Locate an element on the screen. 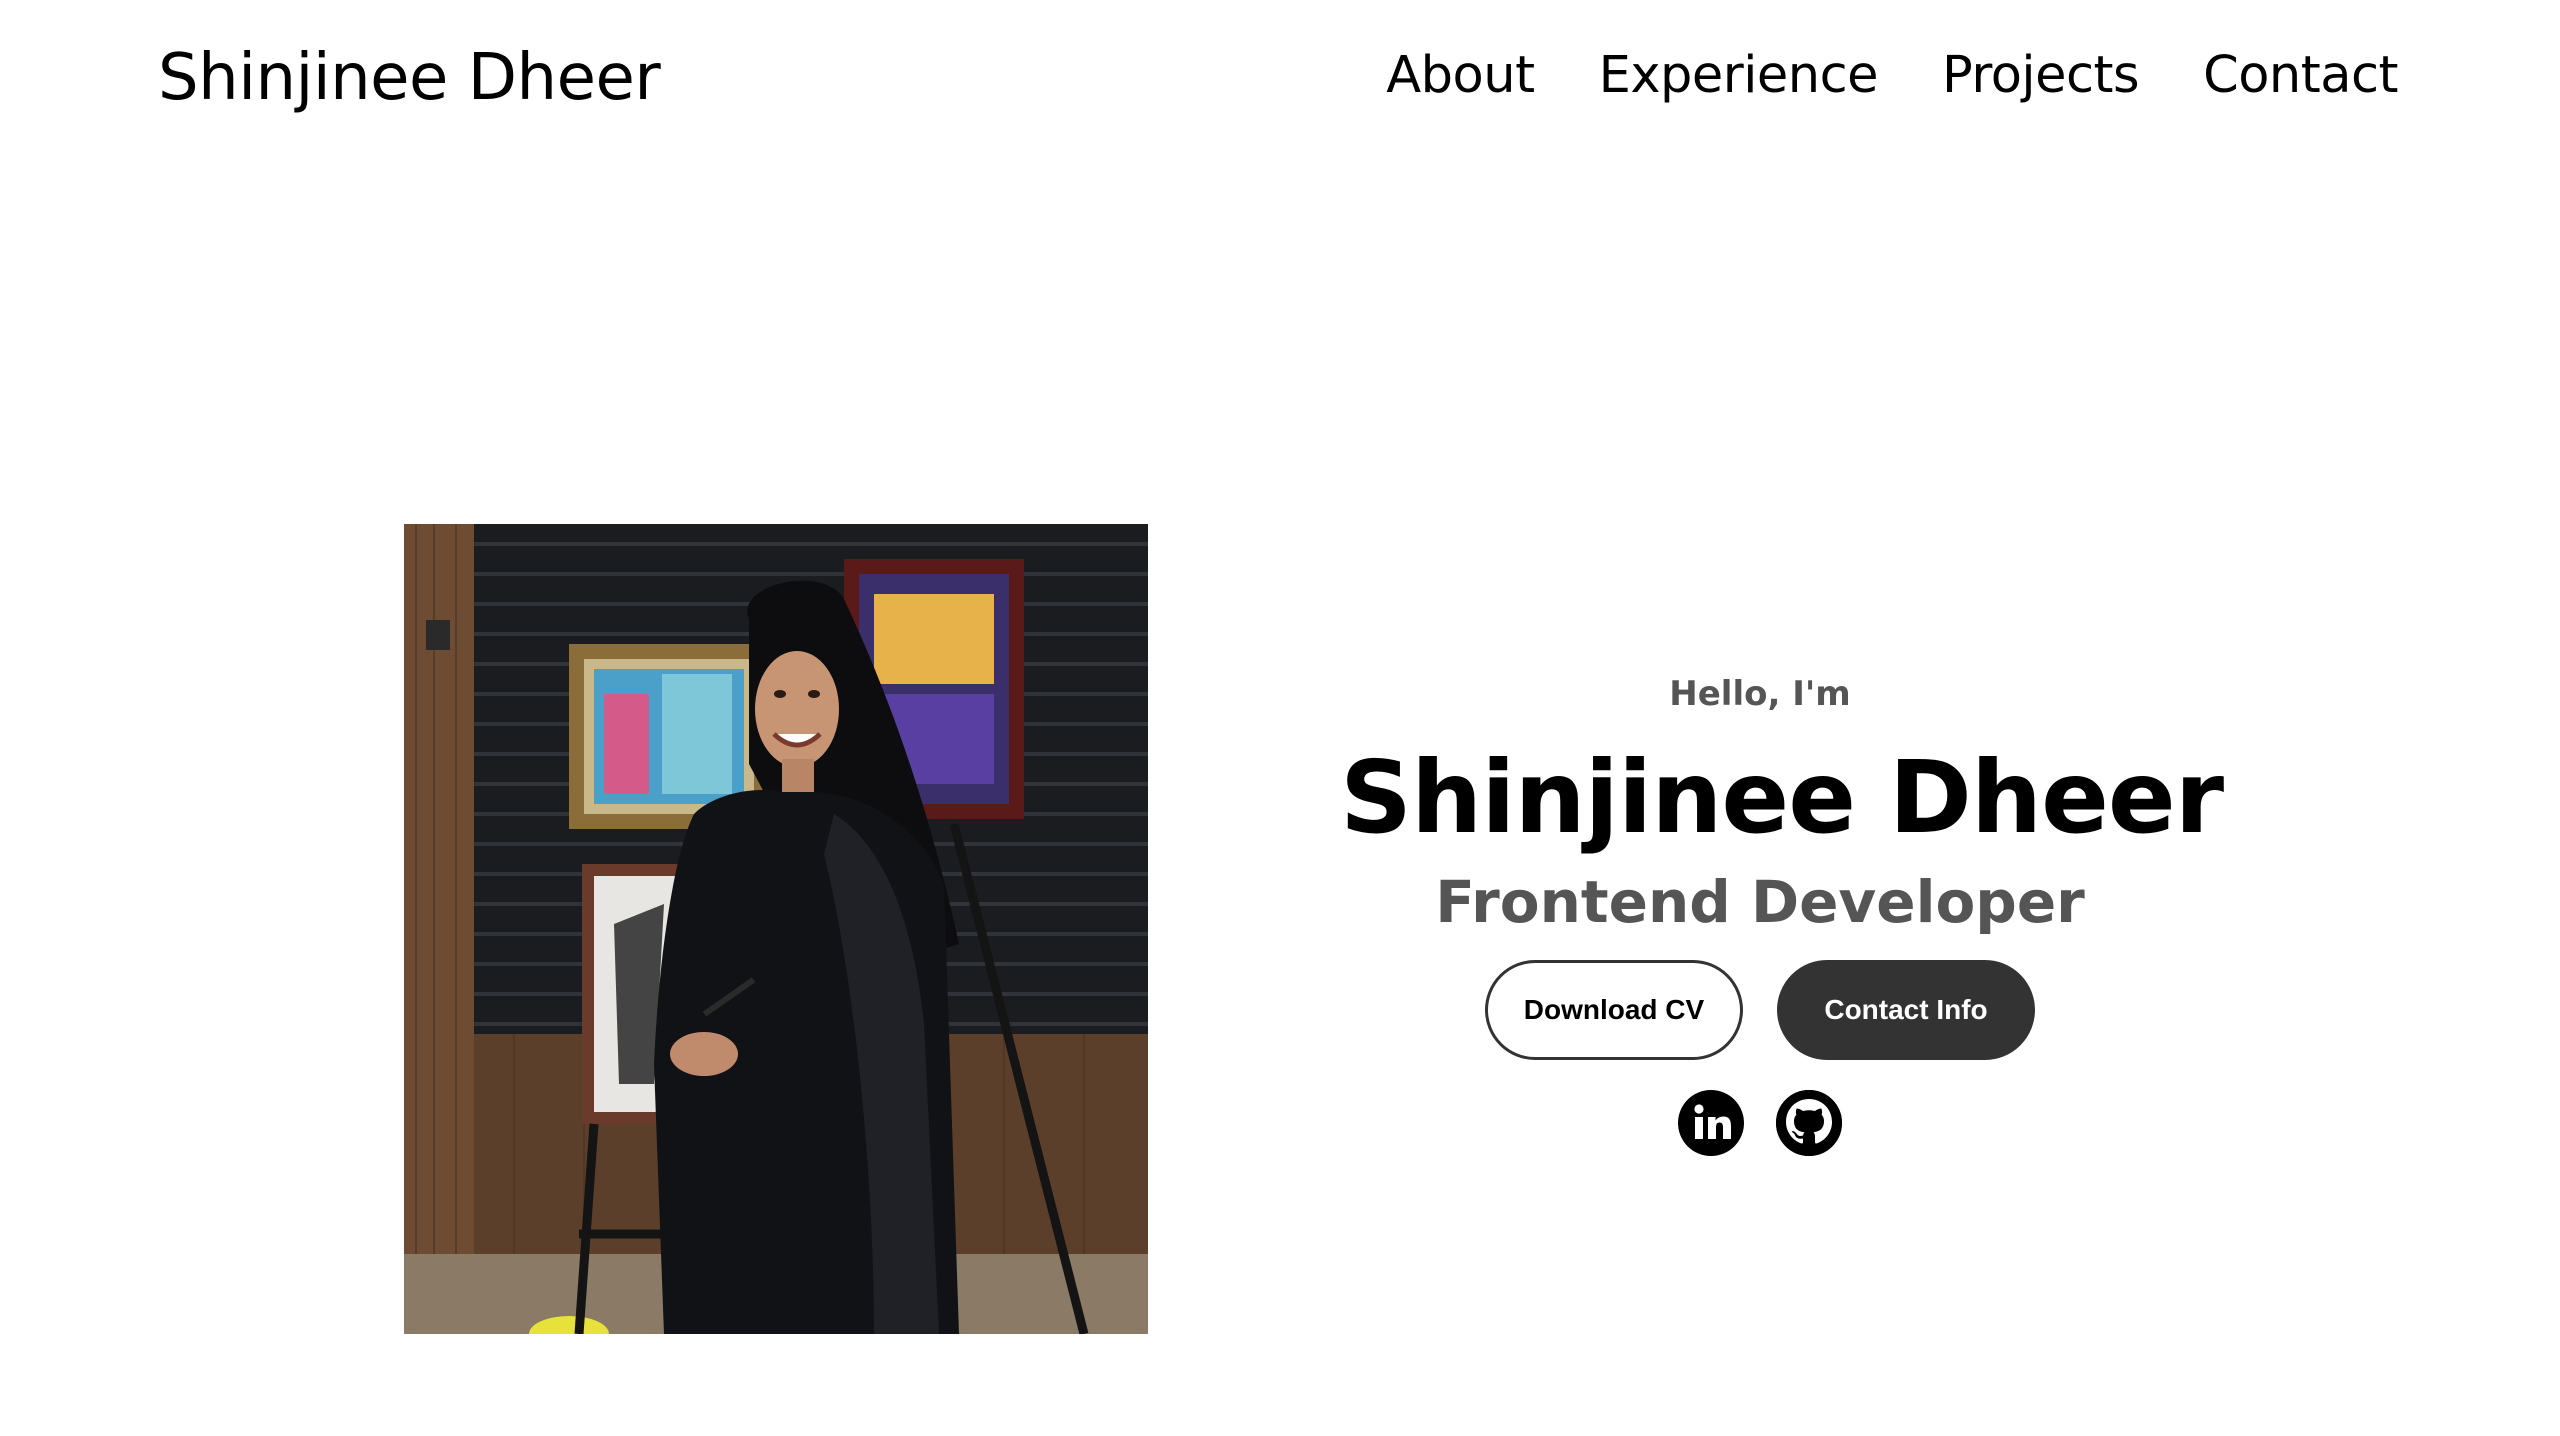 Image resolution: width=2560 pixels, height=1436 pixels. social-links is located at coordinates (1760, 1123).